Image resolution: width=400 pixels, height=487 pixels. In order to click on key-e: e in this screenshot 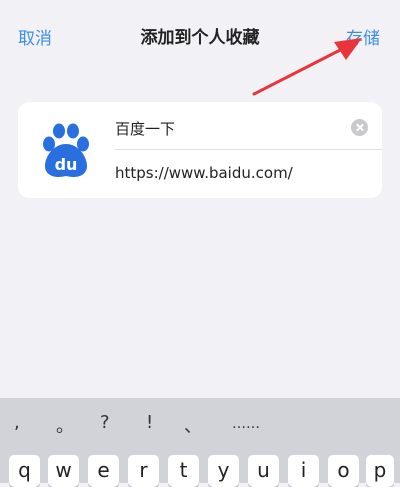, I will do `click(103, 471)`.